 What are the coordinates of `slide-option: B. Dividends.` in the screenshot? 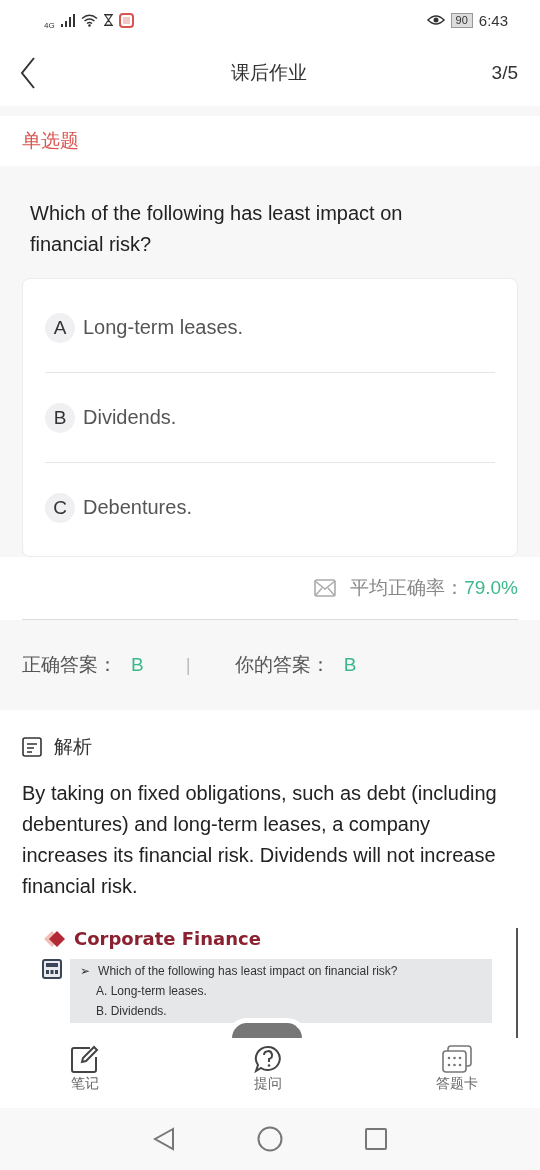 It's located at (281, 1011).